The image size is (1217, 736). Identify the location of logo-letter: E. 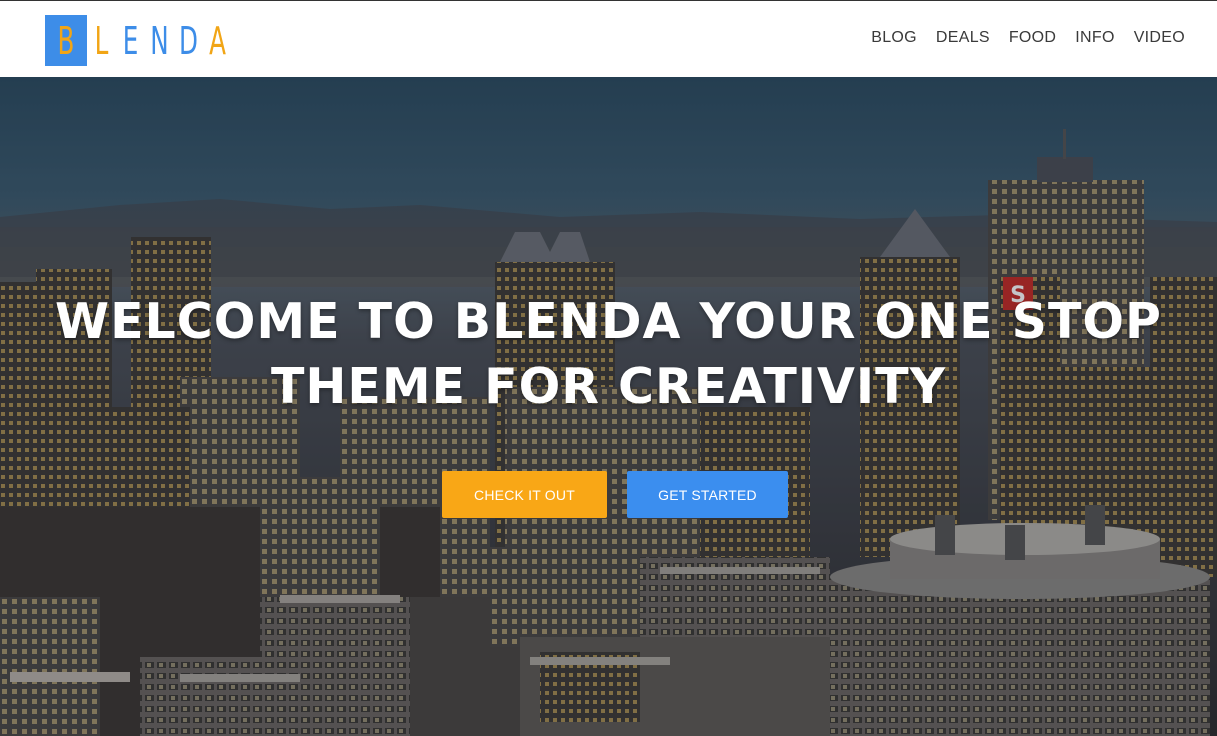
(130, 40).